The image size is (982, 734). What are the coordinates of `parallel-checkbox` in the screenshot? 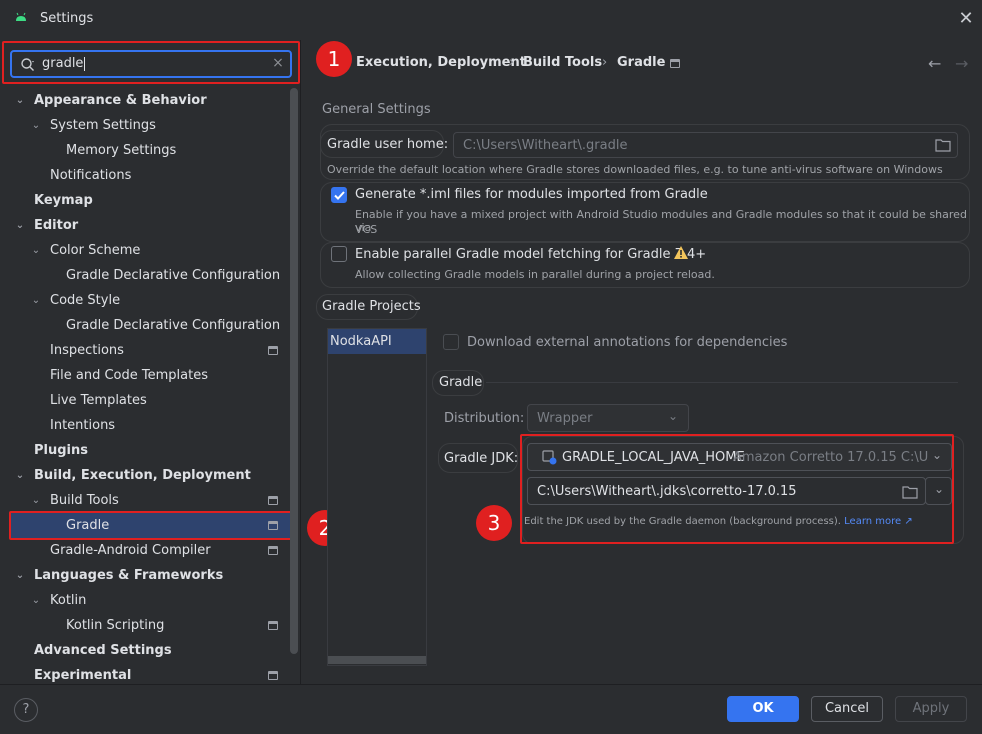 It's located at (339, 254).